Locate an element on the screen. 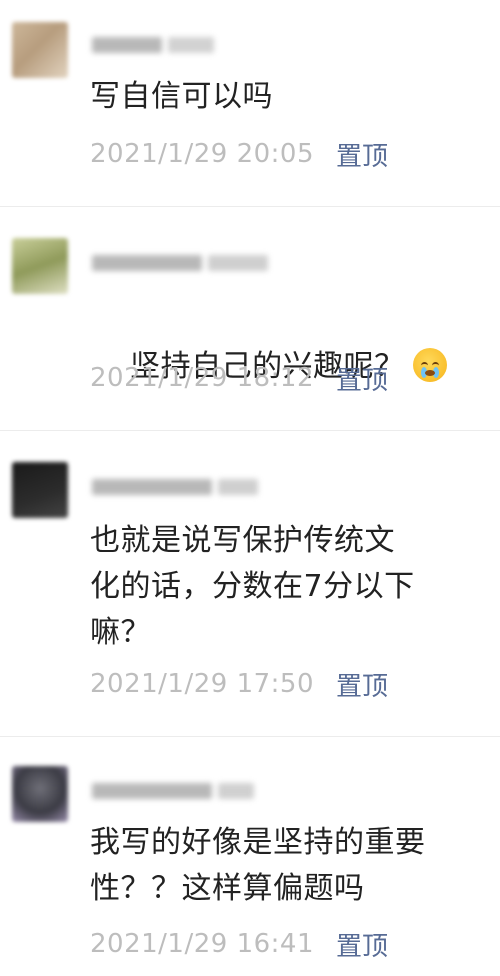  timestamp: 2021/1/29 18:12 is located at coordinates (202, 378).